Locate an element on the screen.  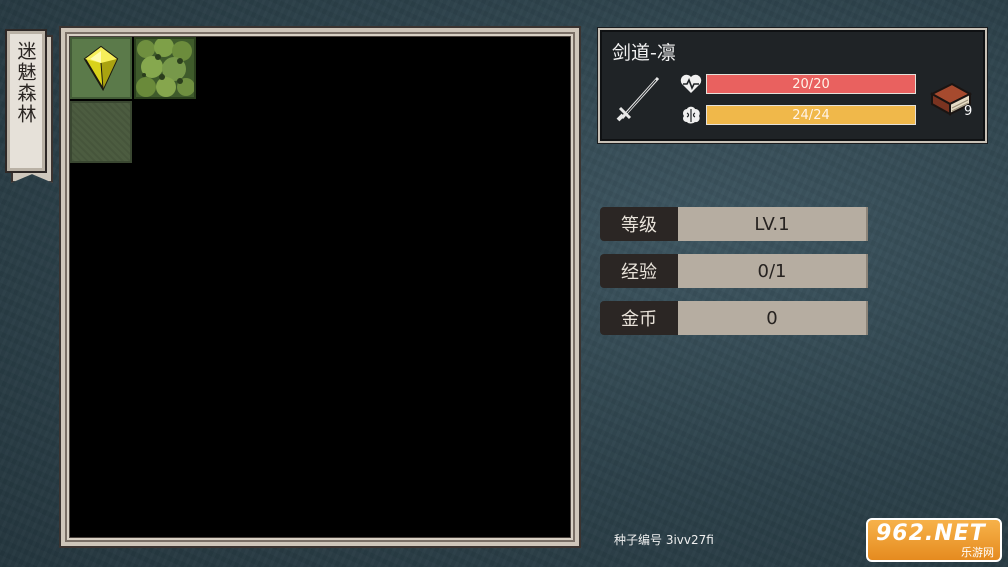
mp-bar: 24/24 is located at coordinates (811, 115).